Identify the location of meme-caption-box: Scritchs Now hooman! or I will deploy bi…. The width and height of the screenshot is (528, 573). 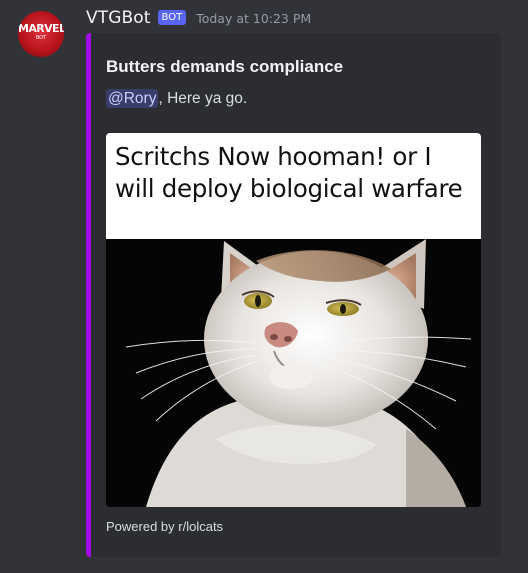
(293, 186).